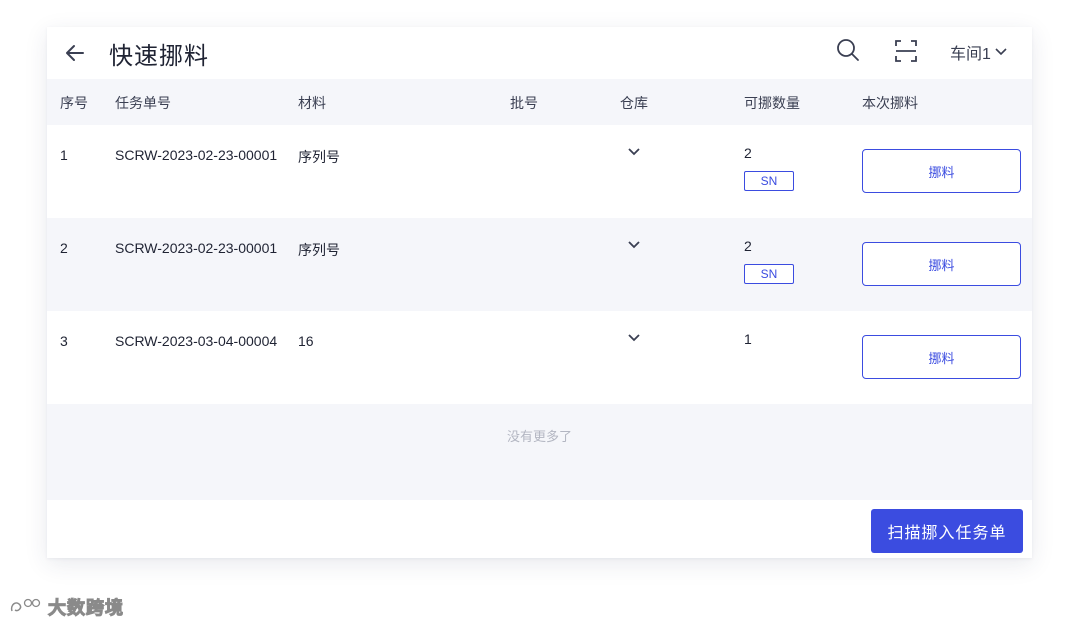  Describe the element at coordinates (539, 529) in the screenshot. I see `footer-bar: 扫描挪入任务单` at that location.